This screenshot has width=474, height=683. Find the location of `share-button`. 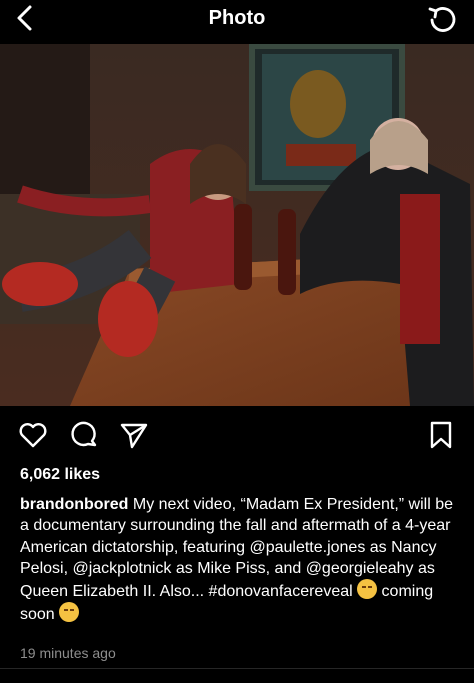

share-button is located at coordinates (134, 435).